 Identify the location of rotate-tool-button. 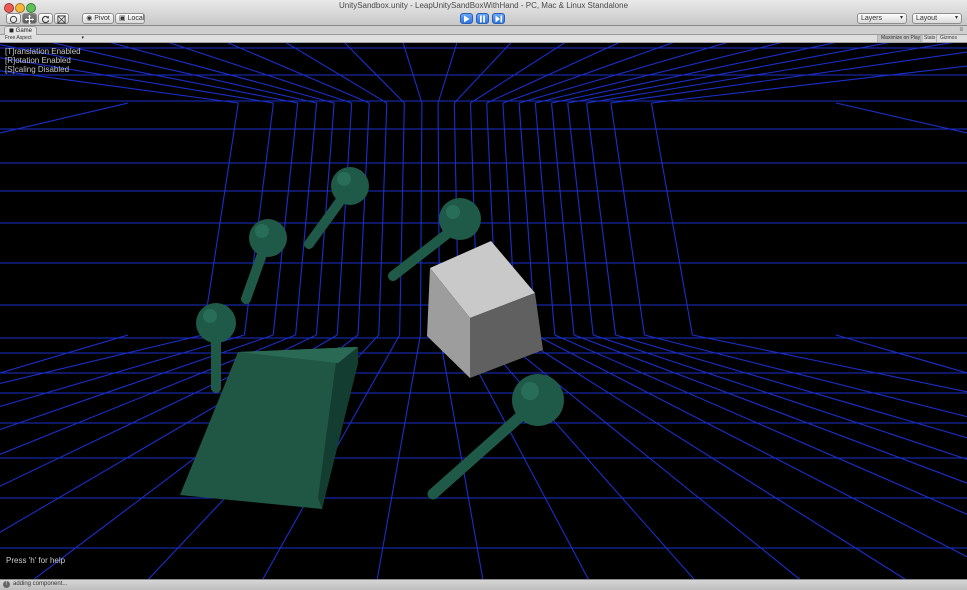
(45, 18).